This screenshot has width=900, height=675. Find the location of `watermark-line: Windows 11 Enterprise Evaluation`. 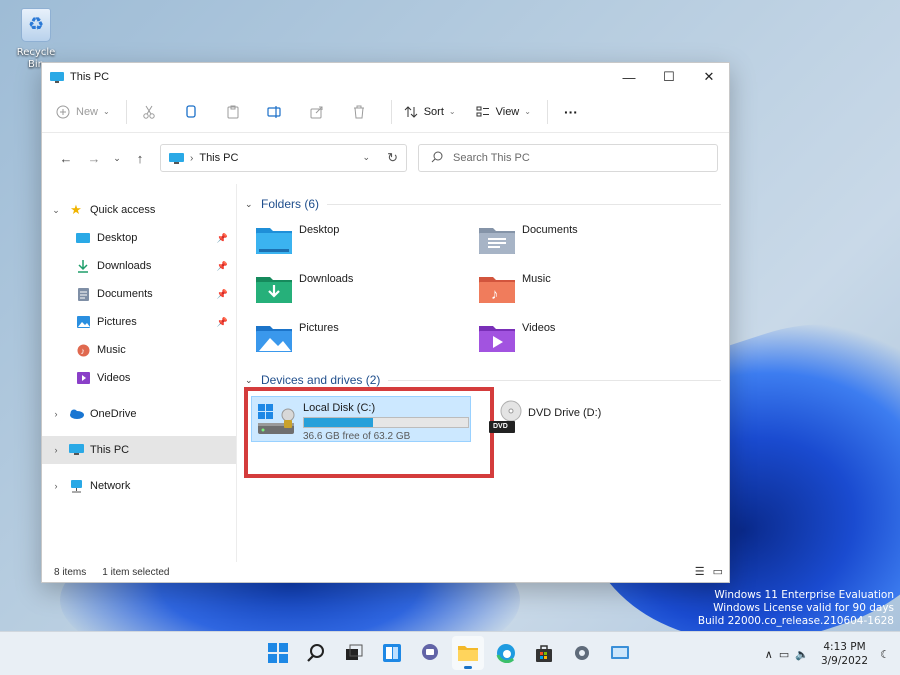

watermark-line: Windows 11 Enterprise Evaluation is located at coordinates (804, 595).